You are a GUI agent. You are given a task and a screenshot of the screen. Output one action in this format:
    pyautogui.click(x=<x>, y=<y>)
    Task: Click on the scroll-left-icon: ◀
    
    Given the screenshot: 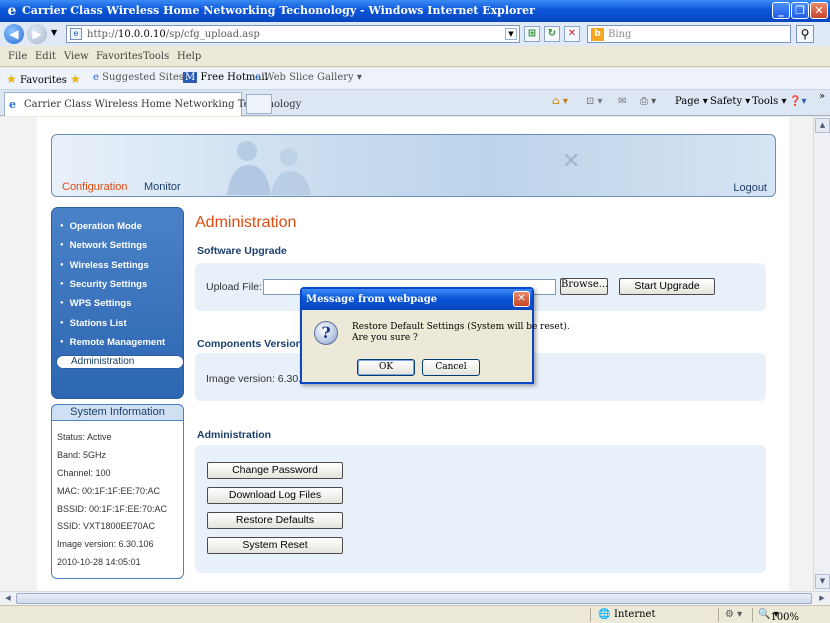 What is the action you would take?
    pyautogui.click(x=8, y=598)
    